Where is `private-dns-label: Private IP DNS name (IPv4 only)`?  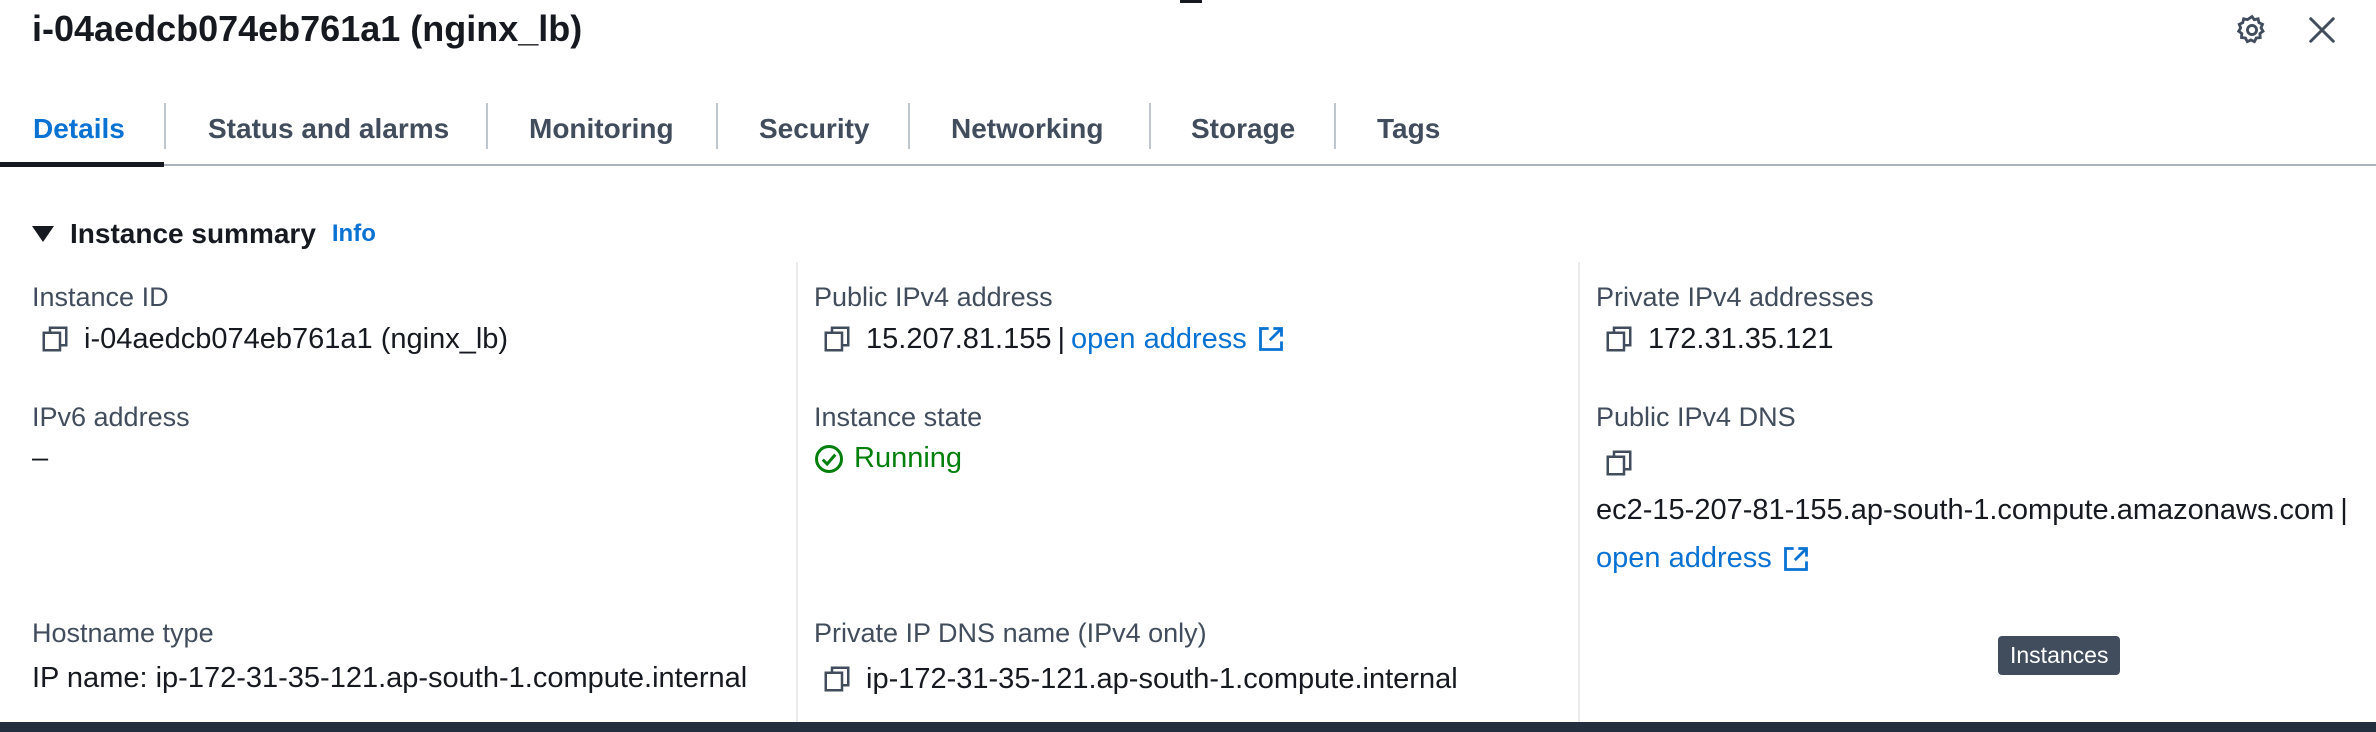
private-dns-label: Private IP DNS name (IPv4 only) is located at coordinates (1010, 633).